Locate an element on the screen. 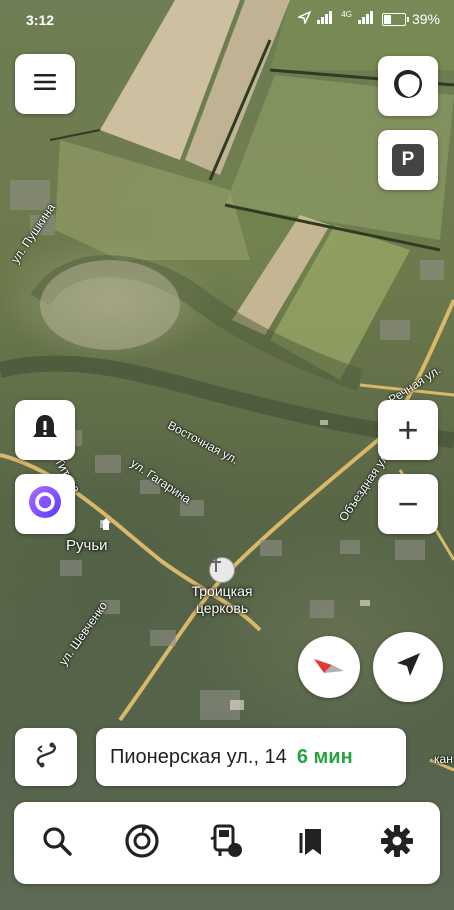 This screenshot has height=910, width=454. battery-fill is located at coordinates (387, 19).